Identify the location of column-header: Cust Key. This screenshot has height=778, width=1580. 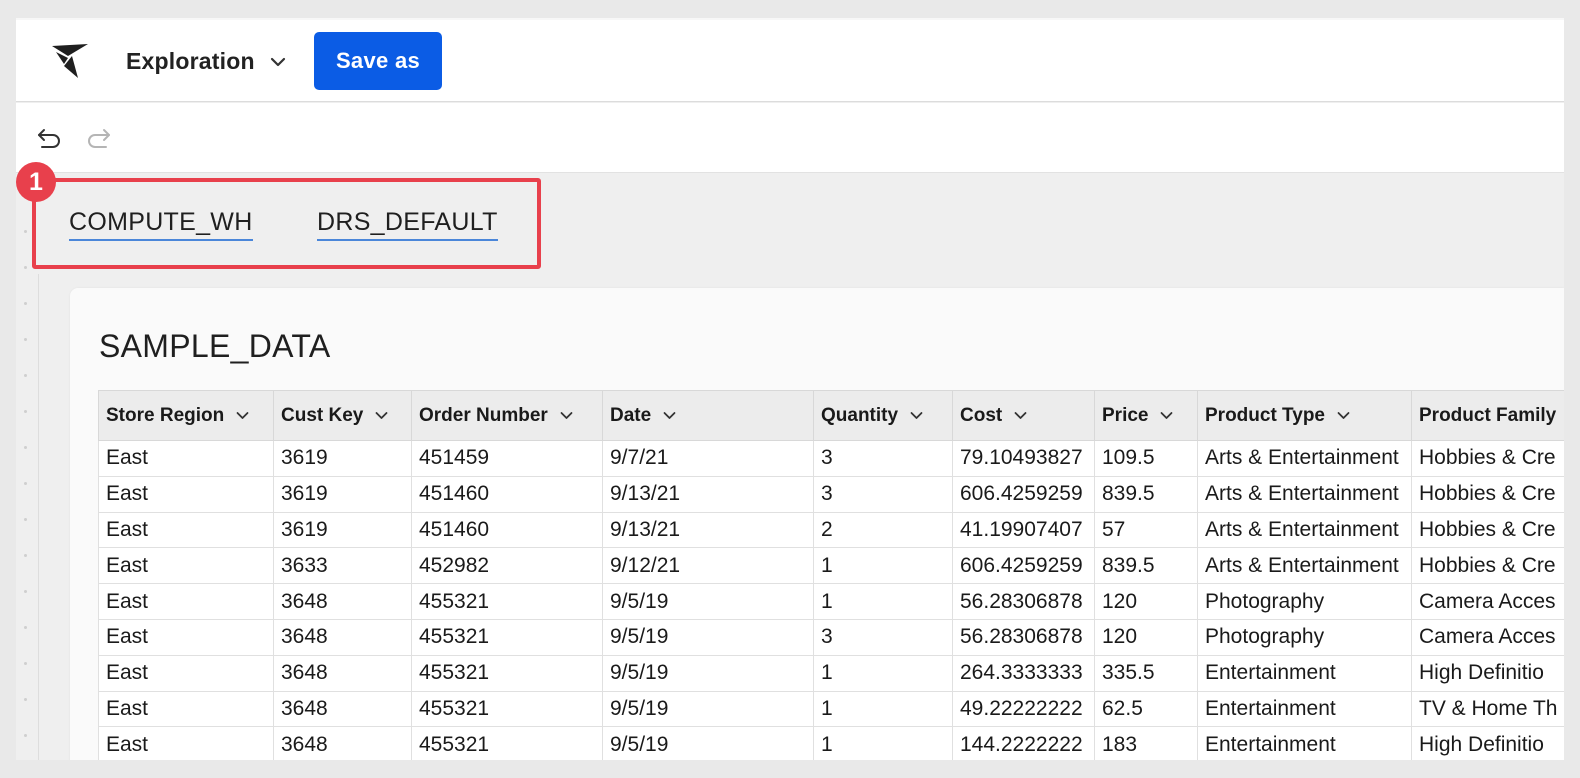
(342, 415).